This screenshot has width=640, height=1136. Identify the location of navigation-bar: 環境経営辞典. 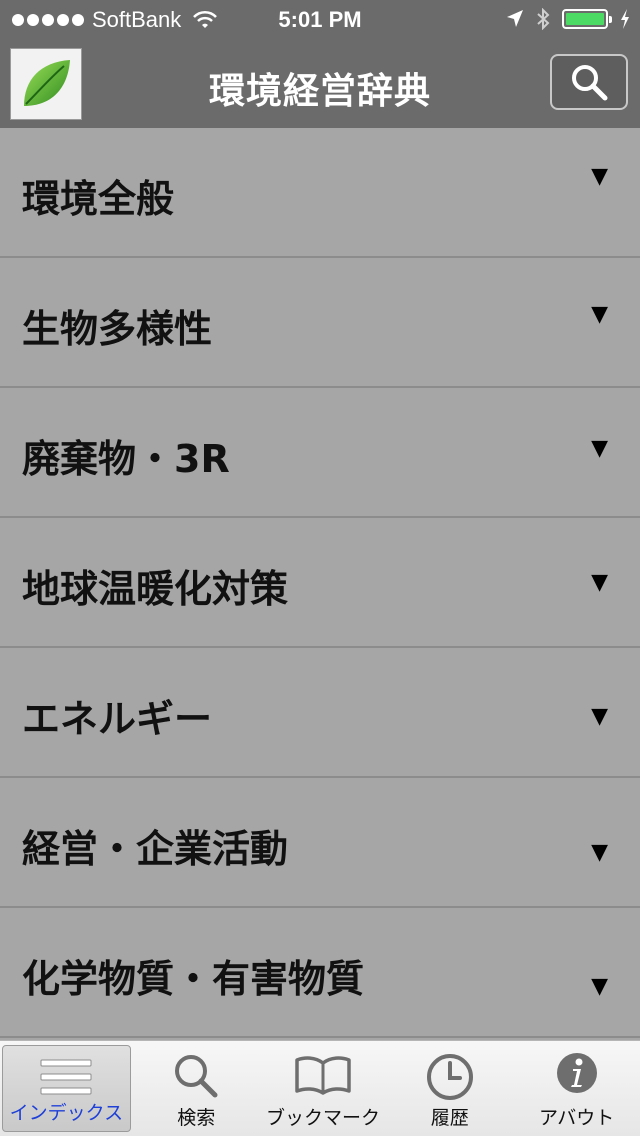
(320, 84).